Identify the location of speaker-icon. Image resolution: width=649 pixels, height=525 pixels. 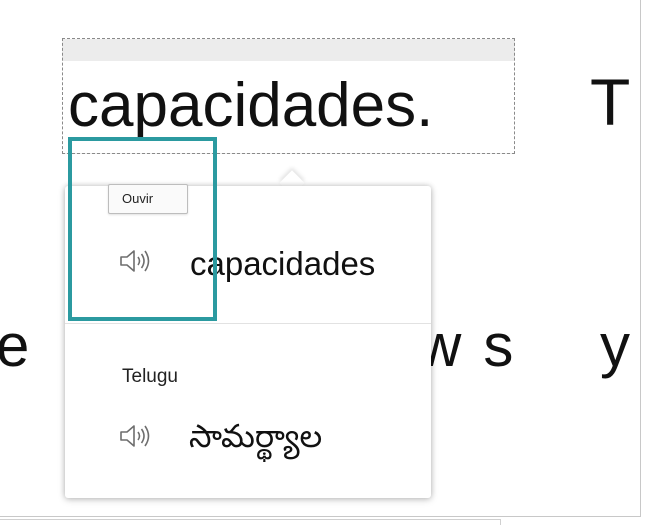
(135, 436).